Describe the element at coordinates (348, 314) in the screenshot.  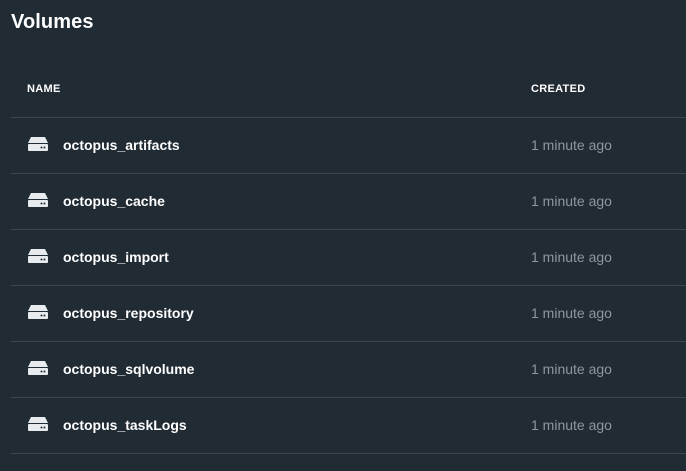
I see `table-row: octopus_repository 1 minute ago` at that location.